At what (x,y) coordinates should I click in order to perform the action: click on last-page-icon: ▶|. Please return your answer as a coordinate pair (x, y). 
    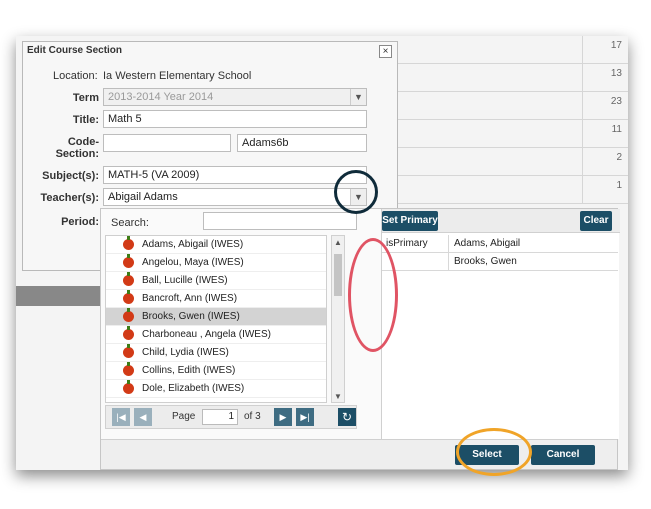
    Looking at the image, I should click on (305, 417).